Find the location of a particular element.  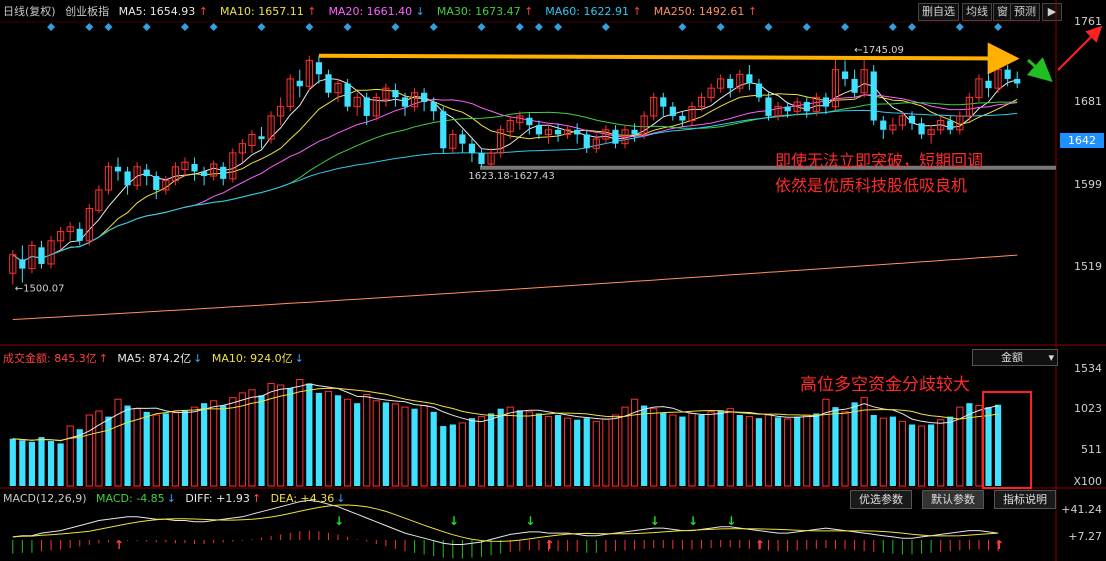

annotation-volume: 高位多空资金分歧较大 is located at coordinates (885, 385).